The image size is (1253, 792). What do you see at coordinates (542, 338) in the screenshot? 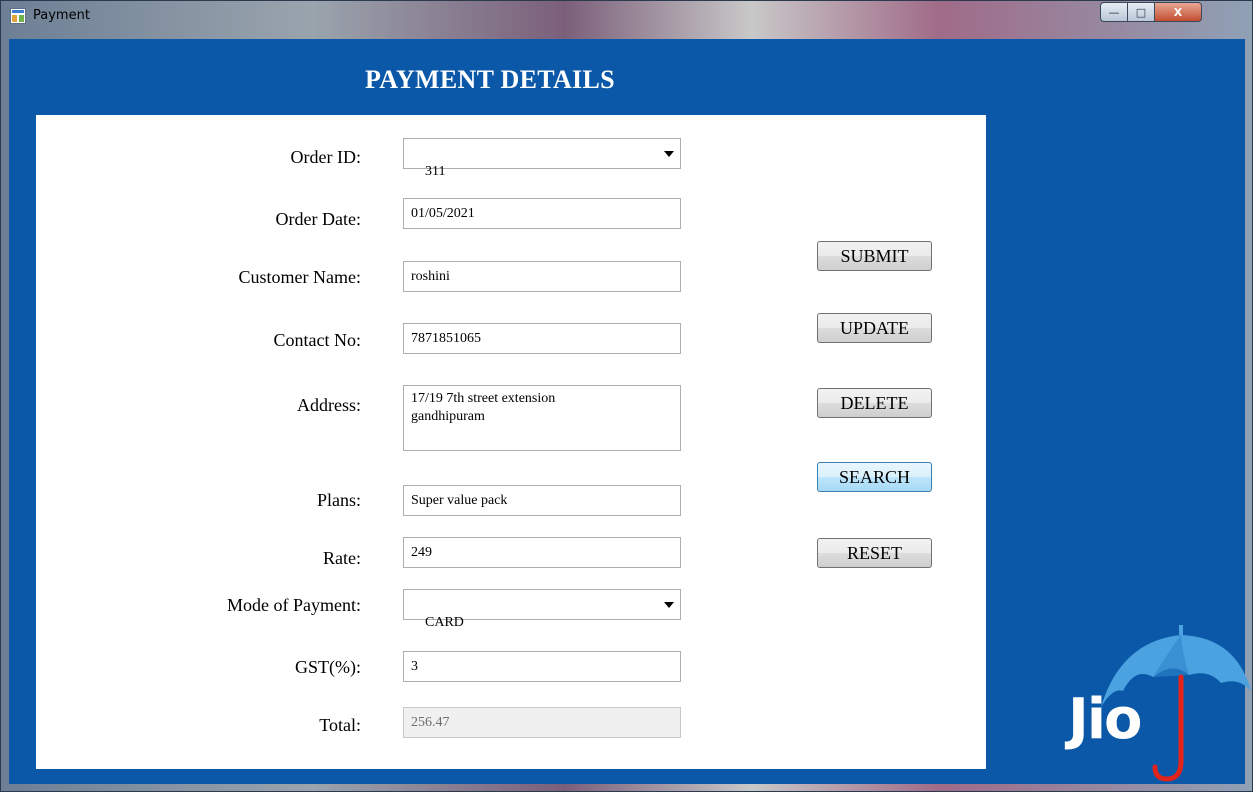
I see `contact-no-field: 7871851065` at bounding box center [542, 338].